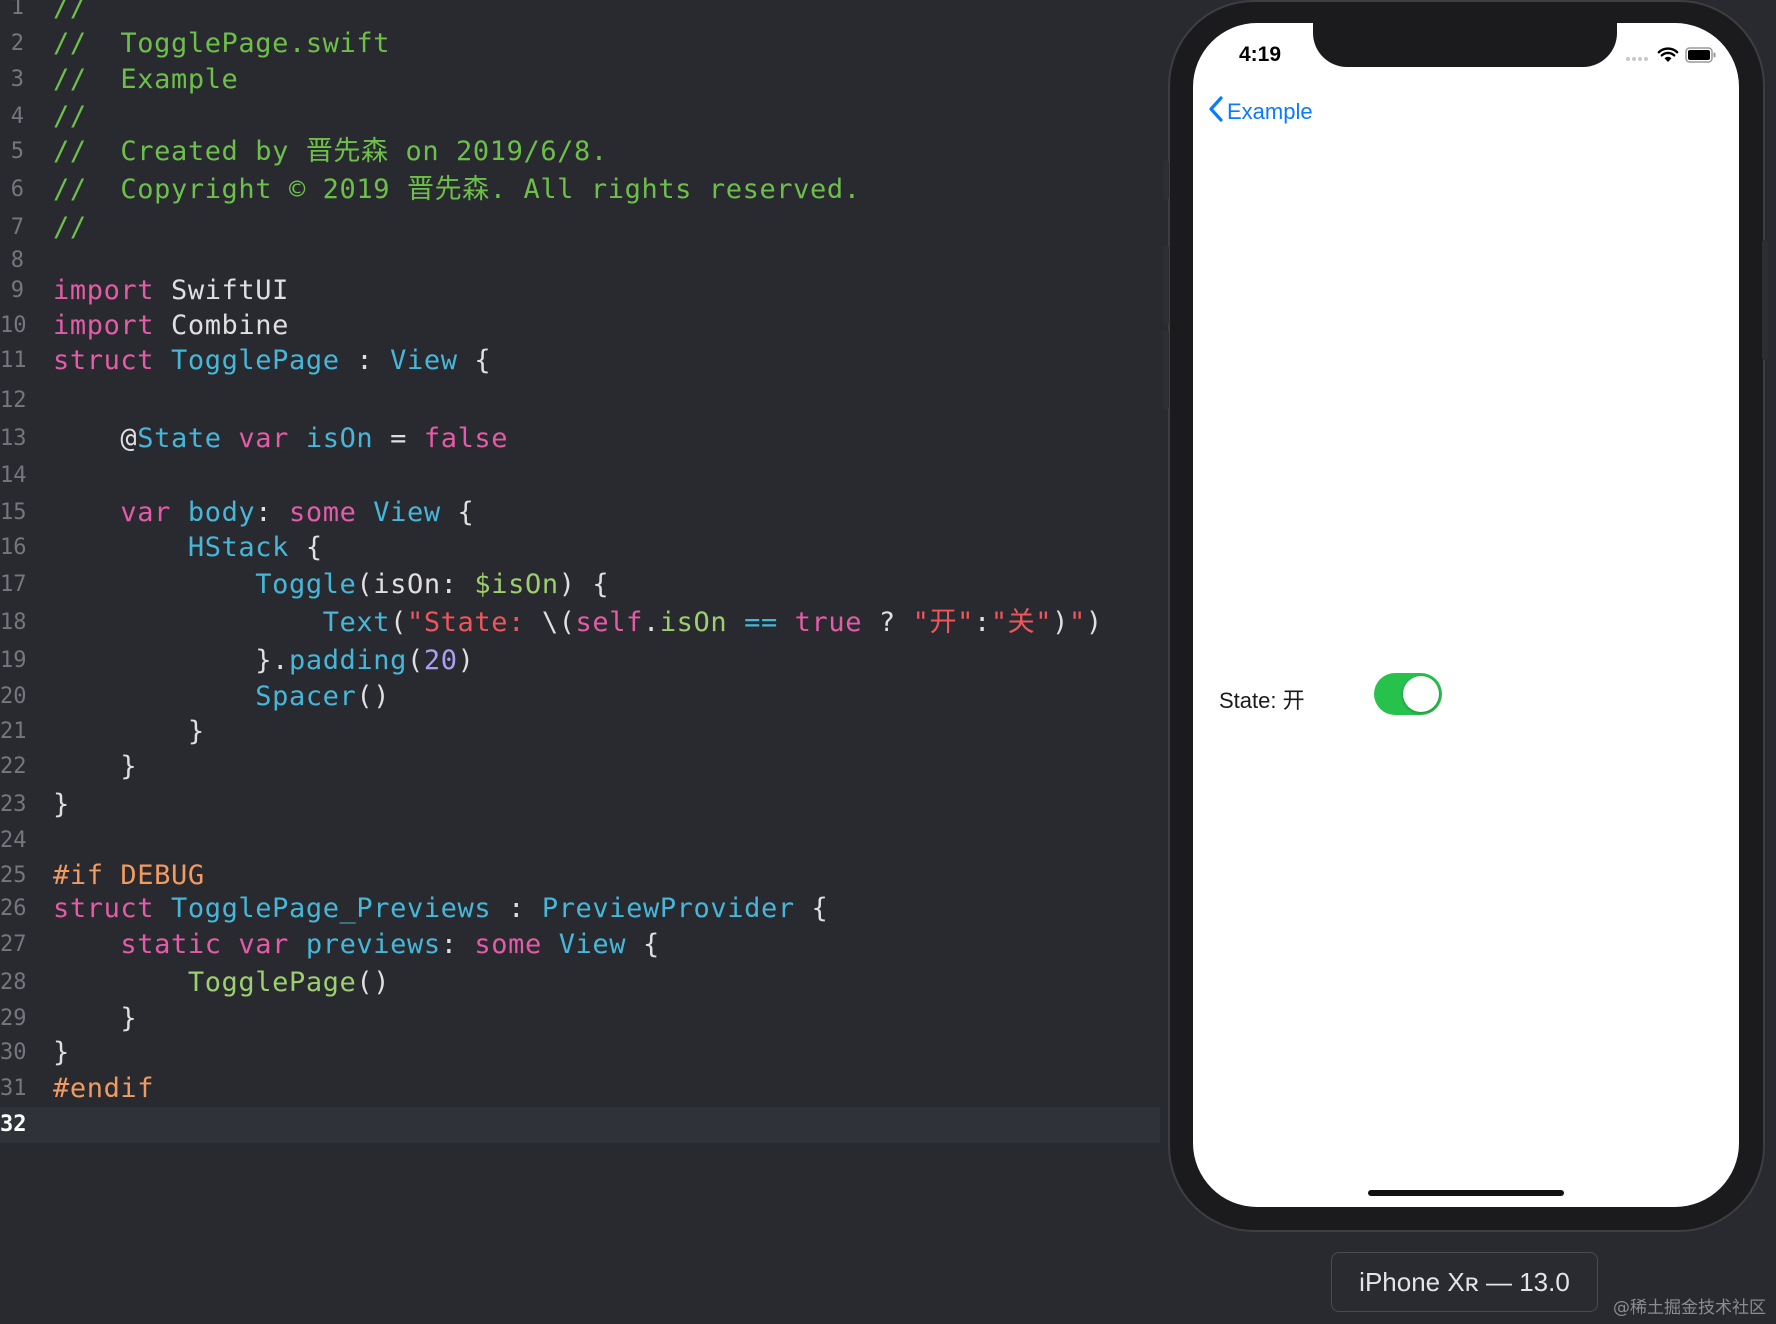  What do you see at coordinates (580, 476) in the screenshot?
I see `code-line: 14` at bounding box center [580, 476].